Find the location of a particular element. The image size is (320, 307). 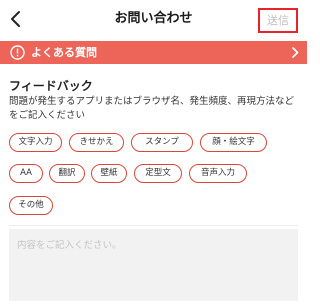

chip-emoji: 顔・絵文字 is located at coordinates (233, 142).